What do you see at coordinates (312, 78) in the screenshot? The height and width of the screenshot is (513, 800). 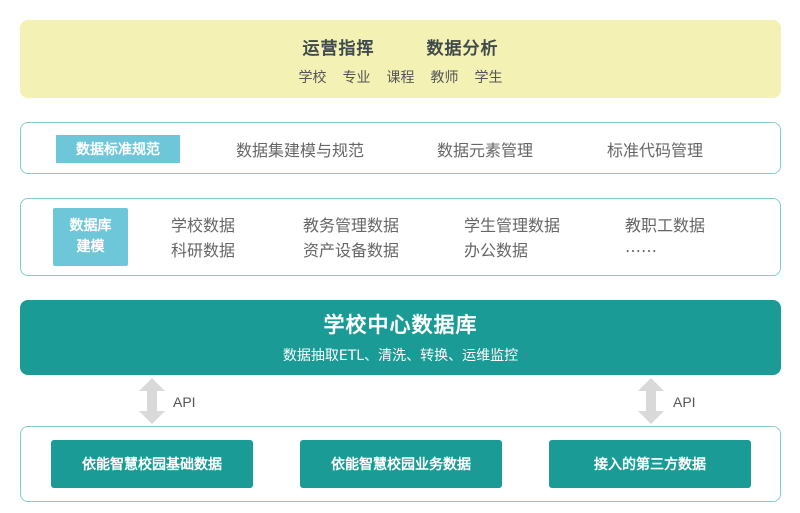 I see `top-item-school: 学校` at bounding box center [312, 78].